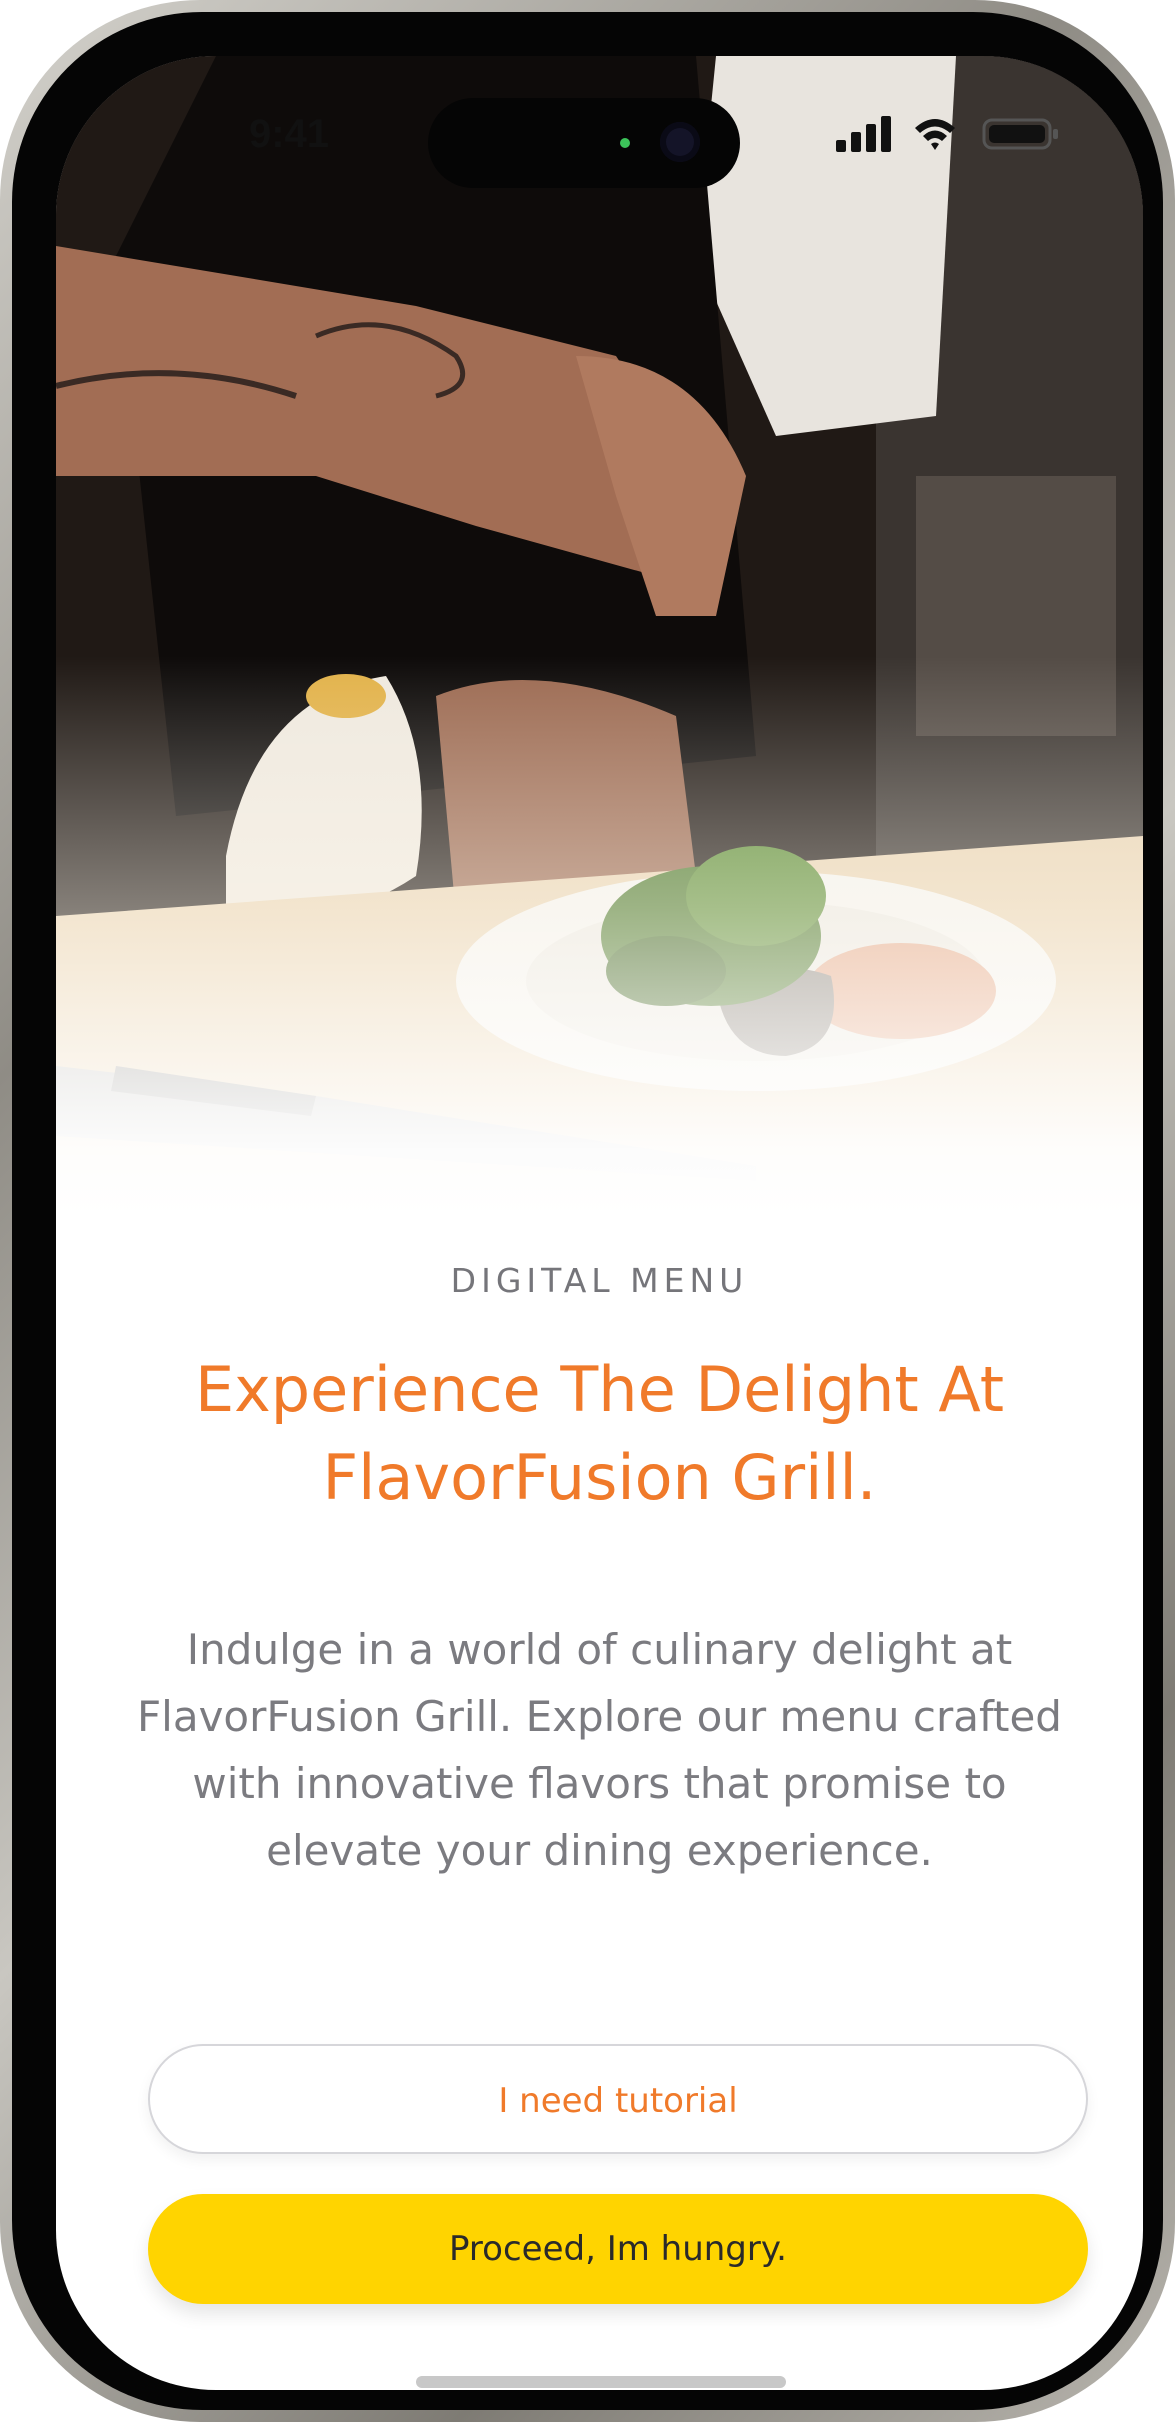 The image size is (1175, 2422). Describe the element at coordinates (625, 143) in the screenshot. I see `privacy-indicator-icon` at that location.